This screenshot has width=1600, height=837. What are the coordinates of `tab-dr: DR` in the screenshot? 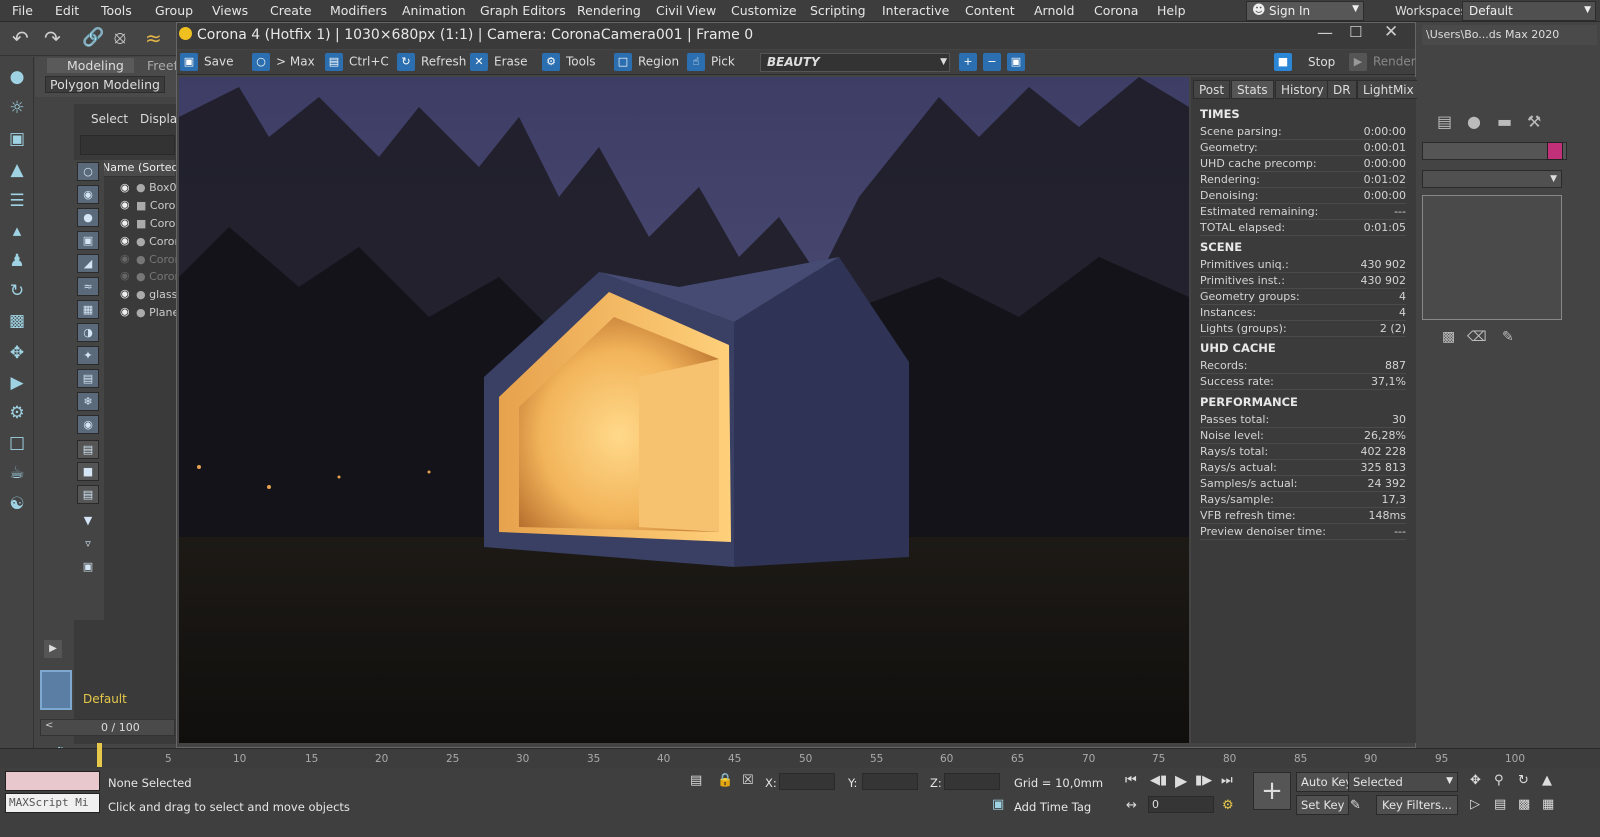 It's located at (1342, 89).